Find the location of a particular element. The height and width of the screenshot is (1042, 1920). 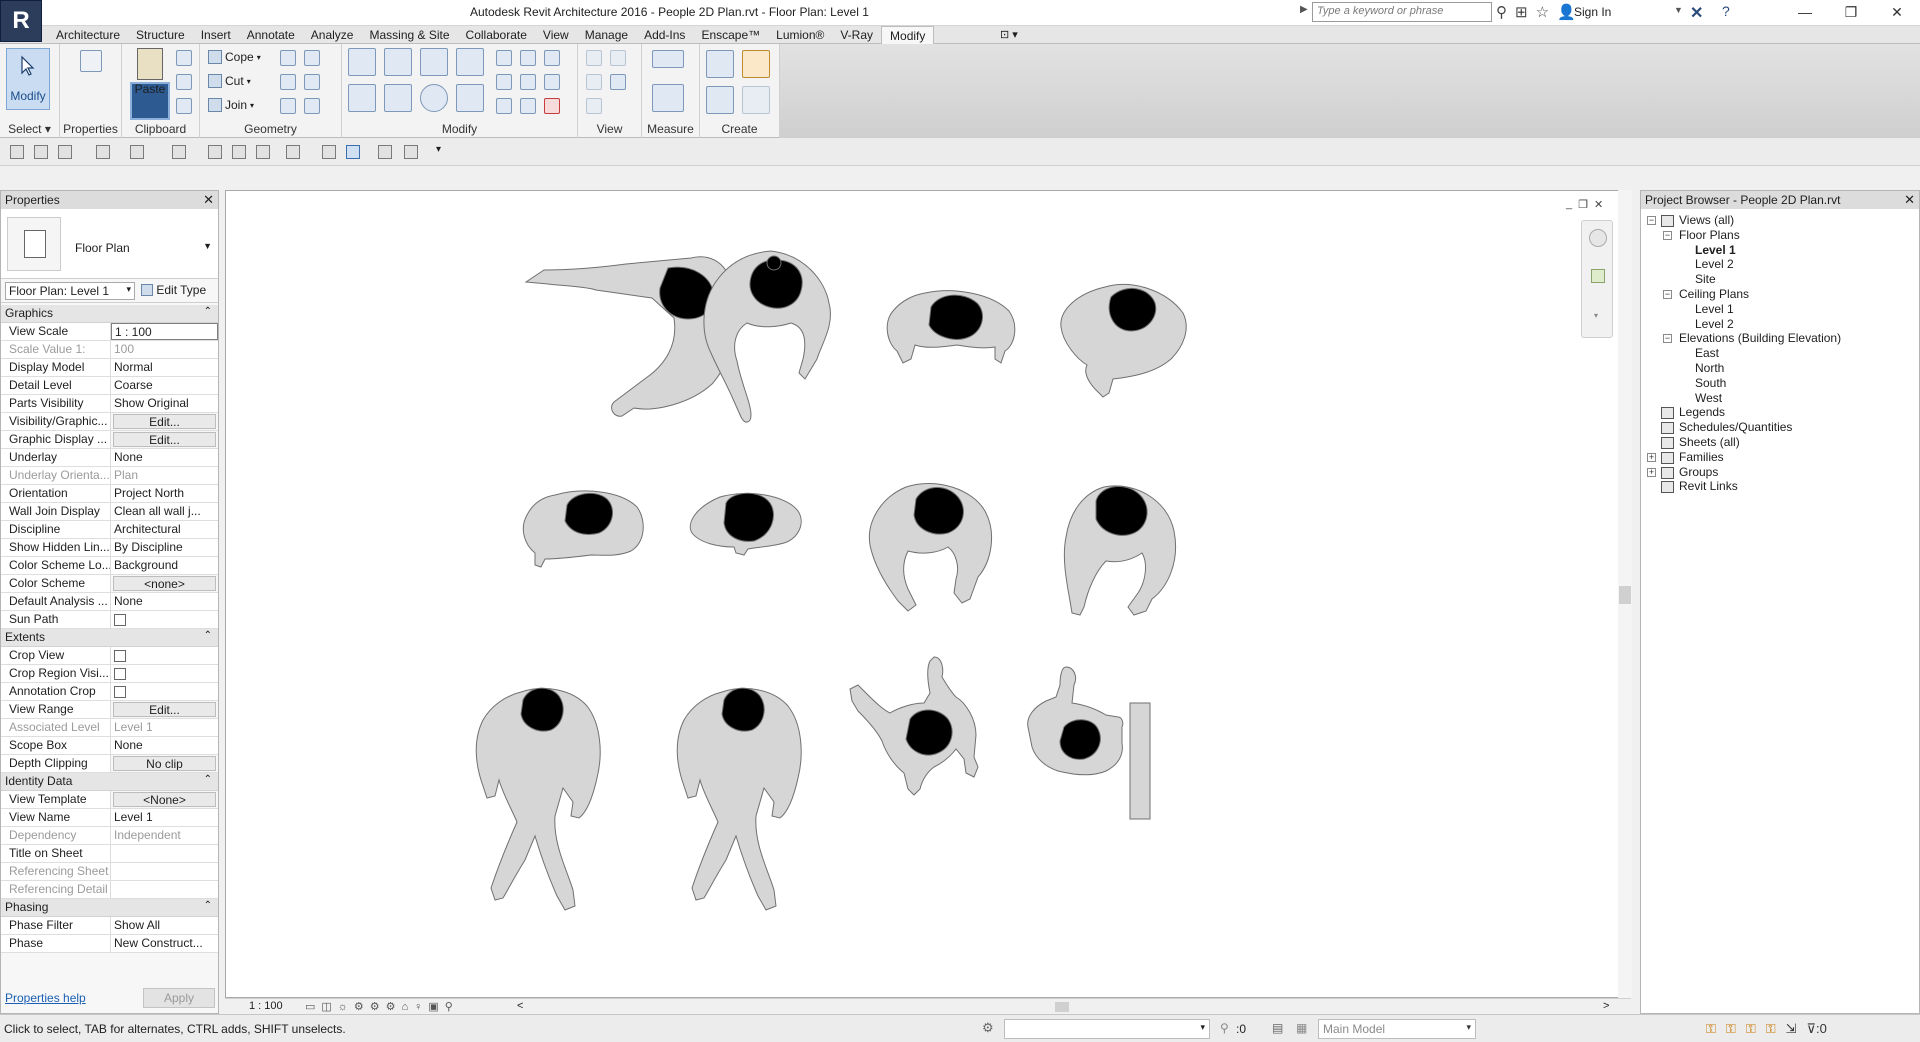

type-selector: Floor Plan ▼ is located at coordinates (109, 244).